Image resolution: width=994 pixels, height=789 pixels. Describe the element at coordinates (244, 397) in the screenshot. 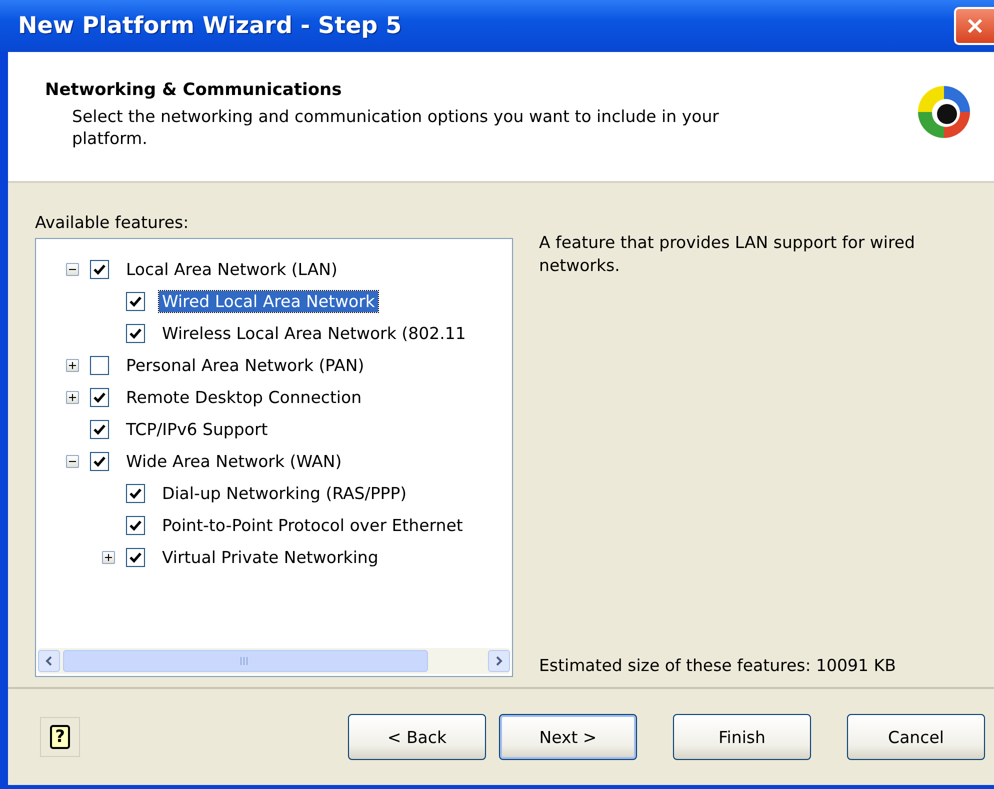

I see `tree-item-label: Remote Desktop Connection` at that location.